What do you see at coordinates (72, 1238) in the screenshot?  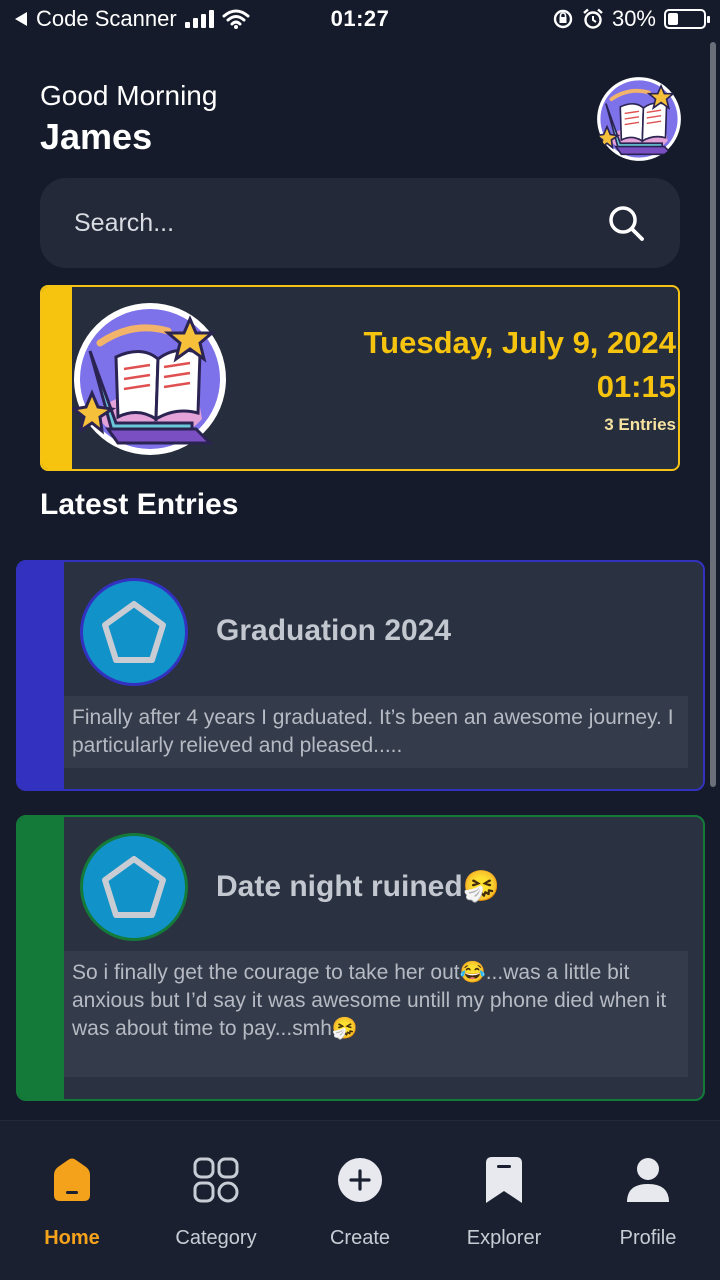 I see `nav-home-label: Home` at bounding box center [72, 1238].